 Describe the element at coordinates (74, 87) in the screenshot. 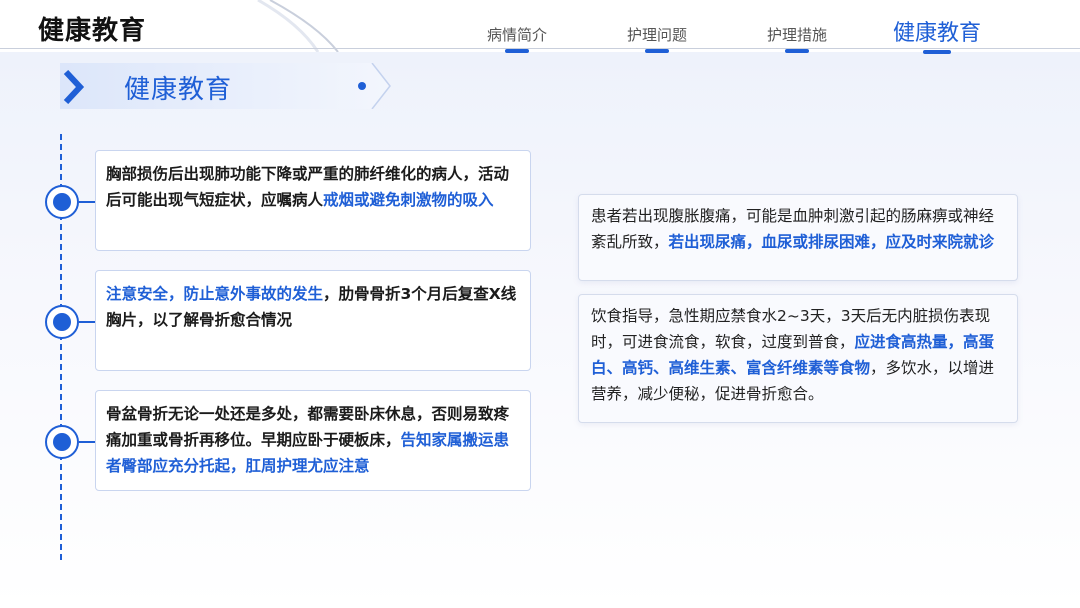

I see `chevron-right-icon` at that location.